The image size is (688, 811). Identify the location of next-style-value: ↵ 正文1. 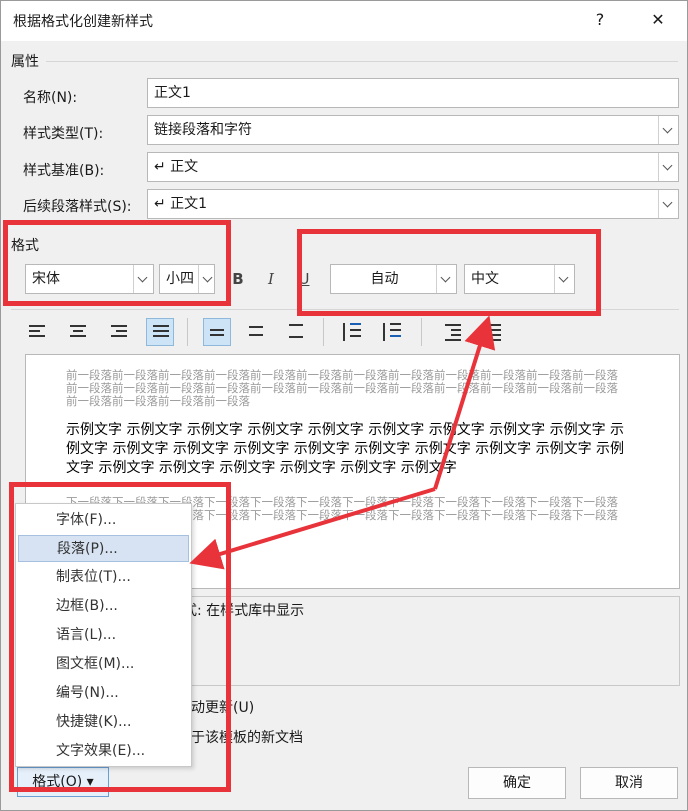
(181, 204).